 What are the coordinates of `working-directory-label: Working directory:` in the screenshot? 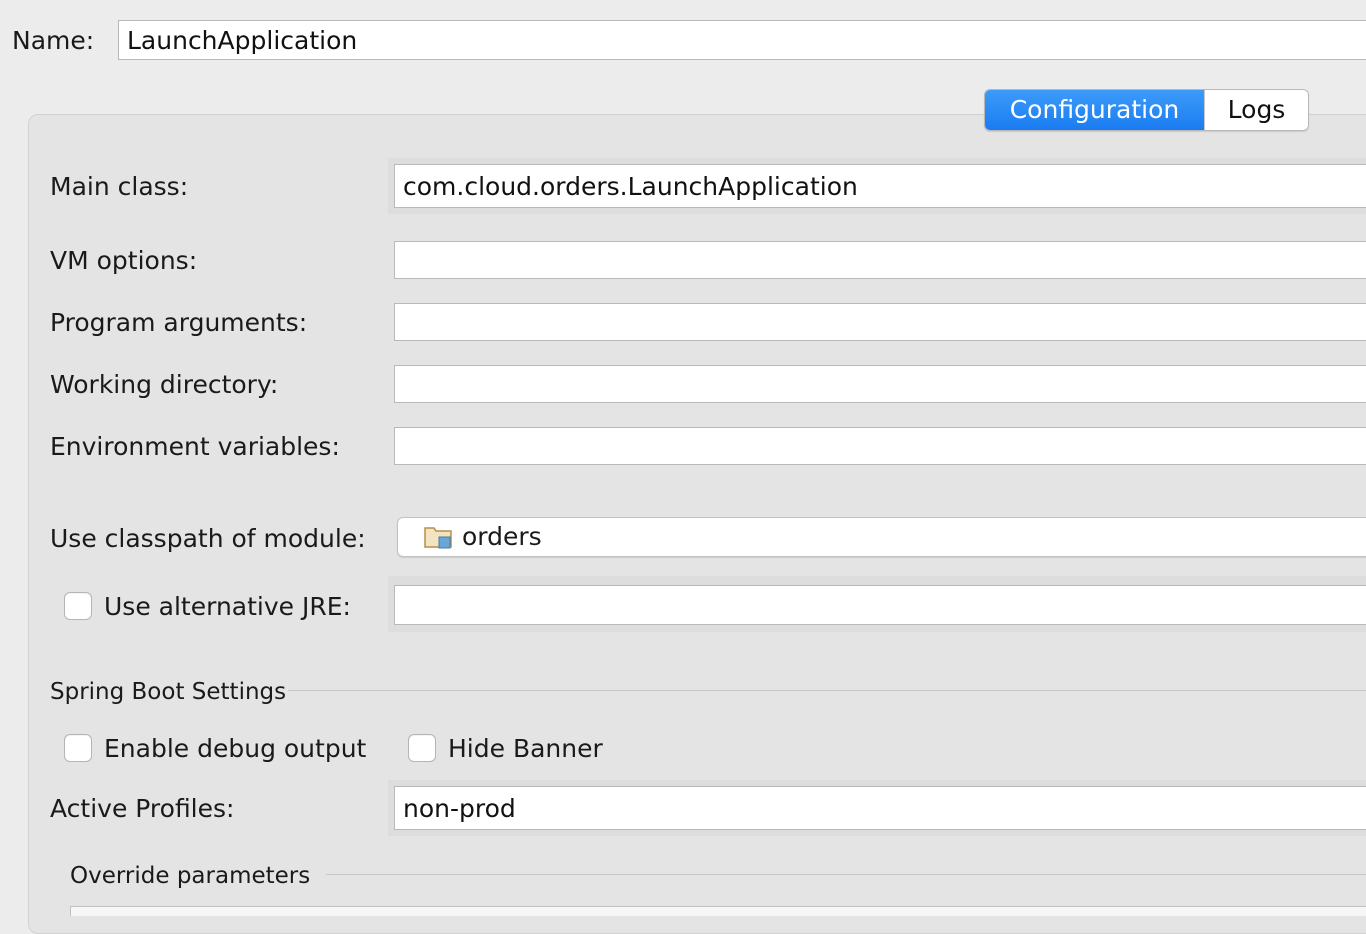 It's located at (164, 384).